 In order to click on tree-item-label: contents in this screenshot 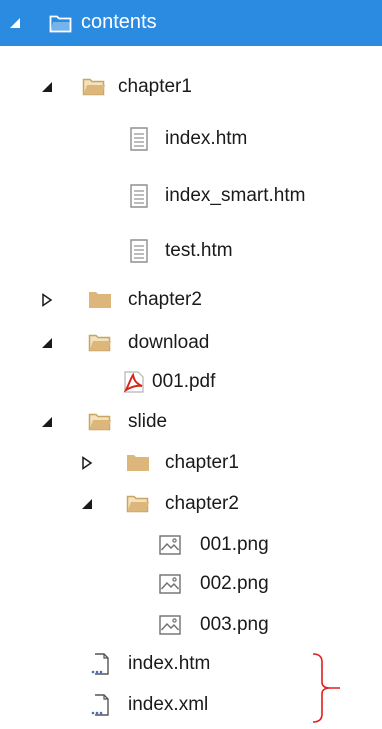, I will do `click(119, 22)`.